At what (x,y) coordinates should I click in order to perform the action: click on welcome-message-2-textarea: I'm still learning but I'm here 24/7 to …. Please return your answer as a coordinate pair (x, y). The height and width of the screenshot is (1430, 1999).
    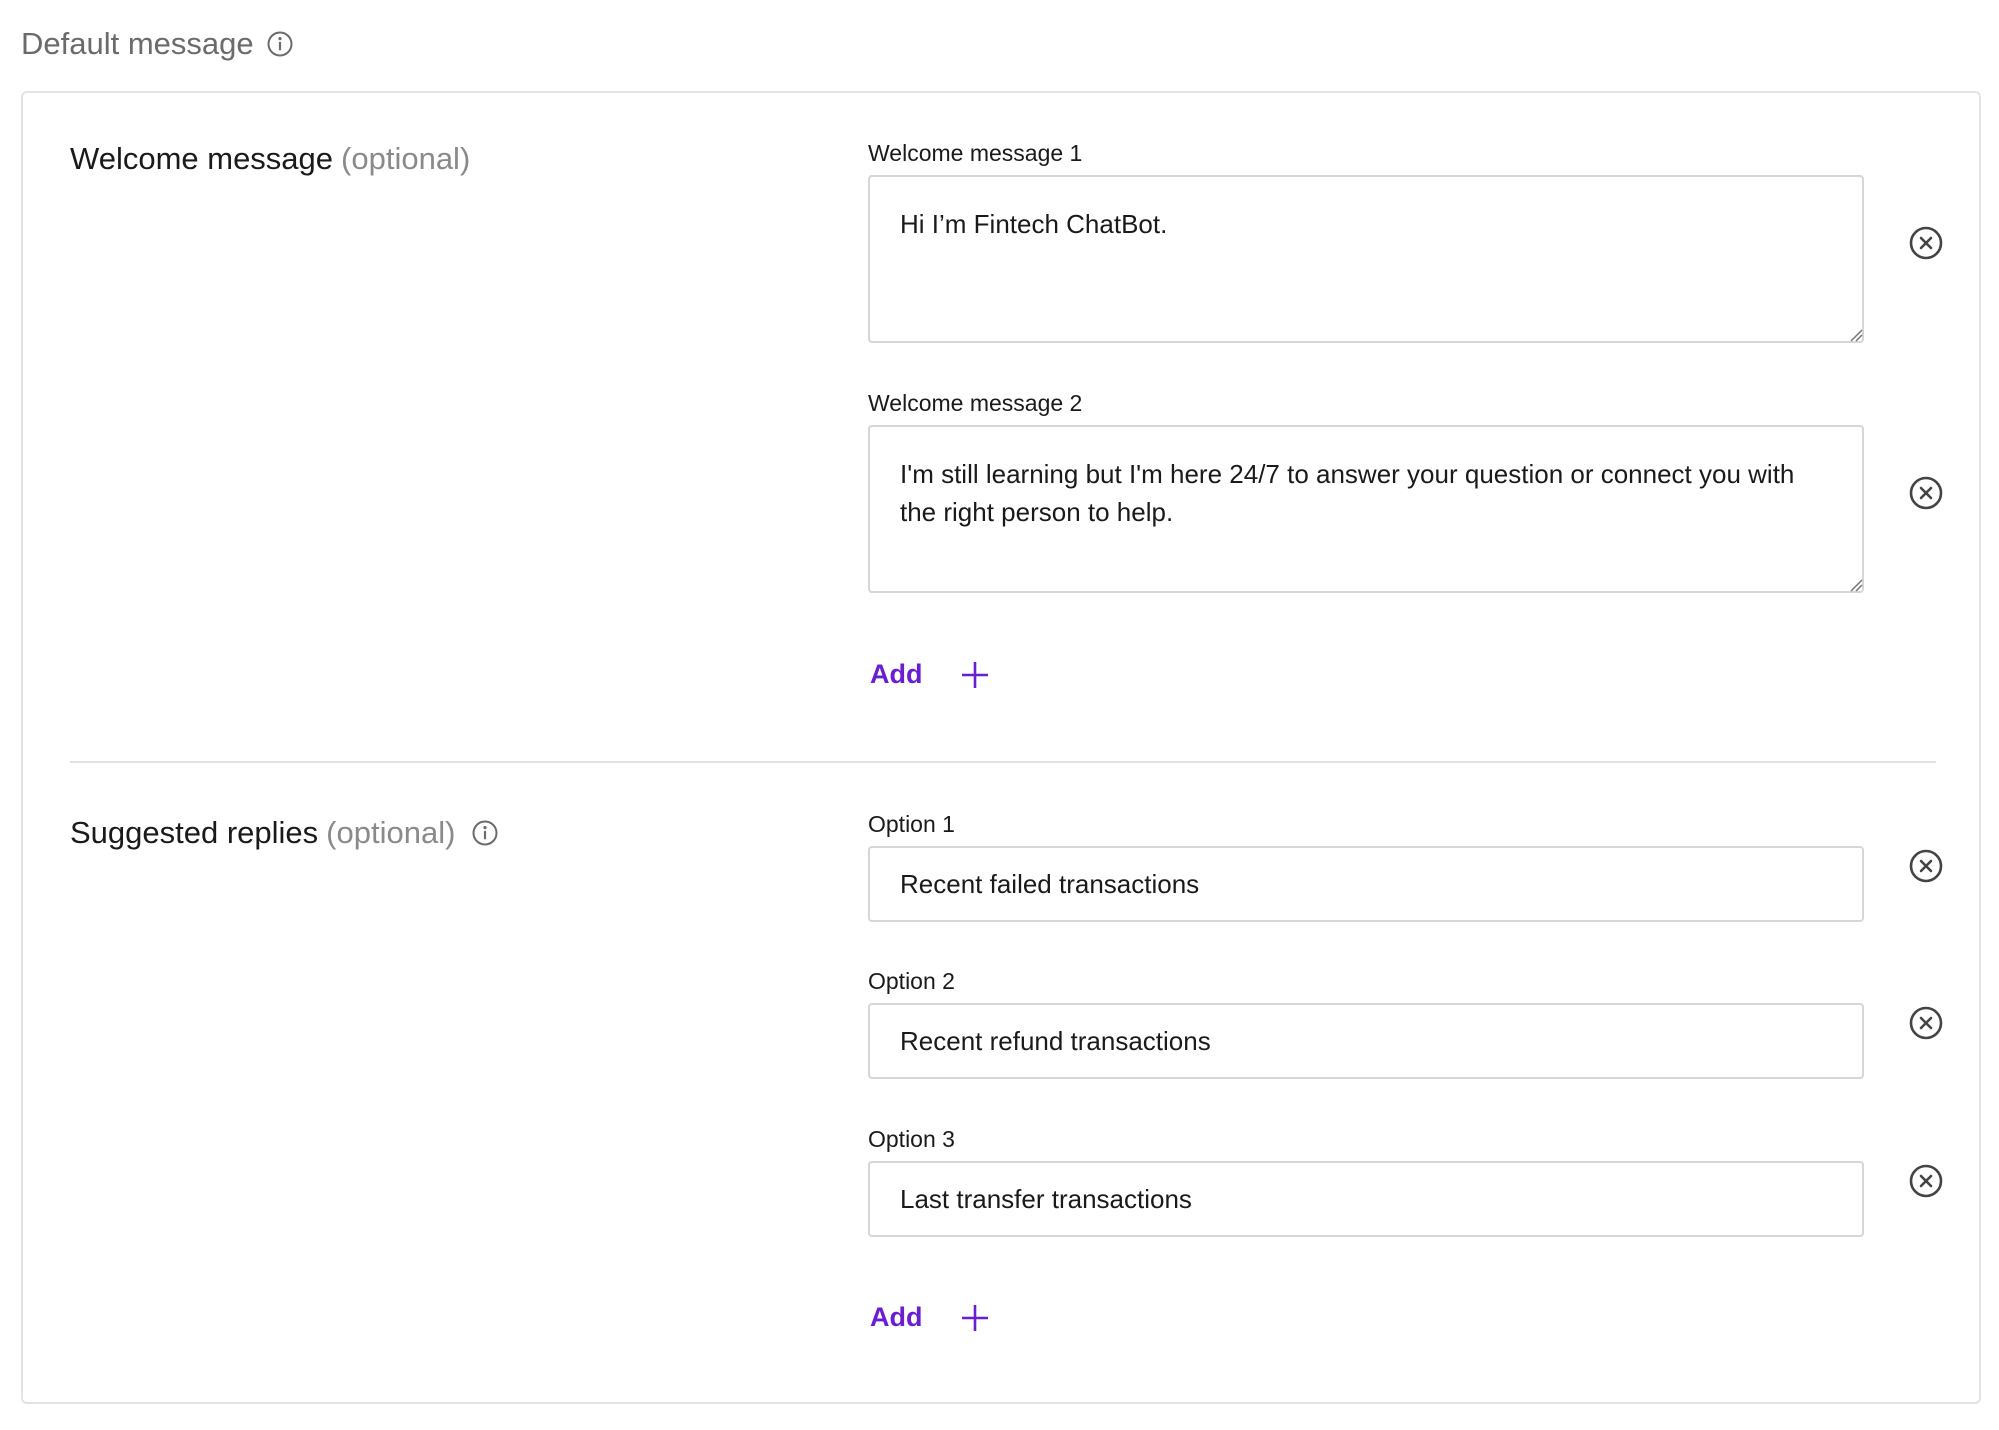
    Looking at the image, I should click on (1366, 509).